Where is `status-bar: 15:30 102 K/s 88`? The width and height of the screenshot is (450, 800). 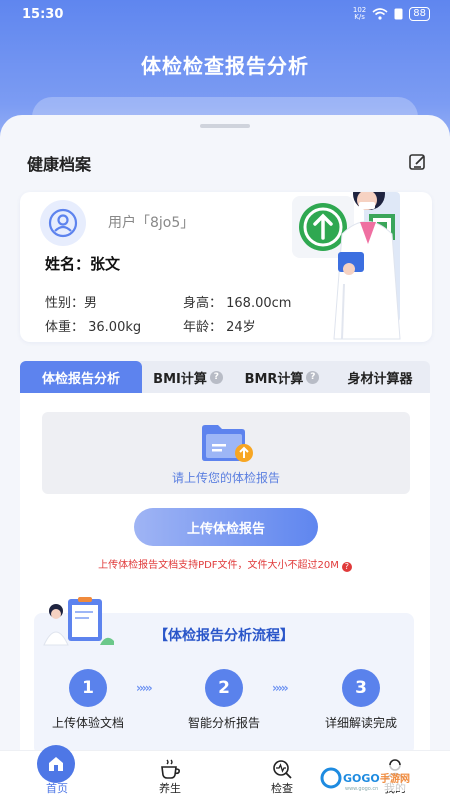
status-bar: 15:30 102 K/s 88 is located at coordinates (225, 15).